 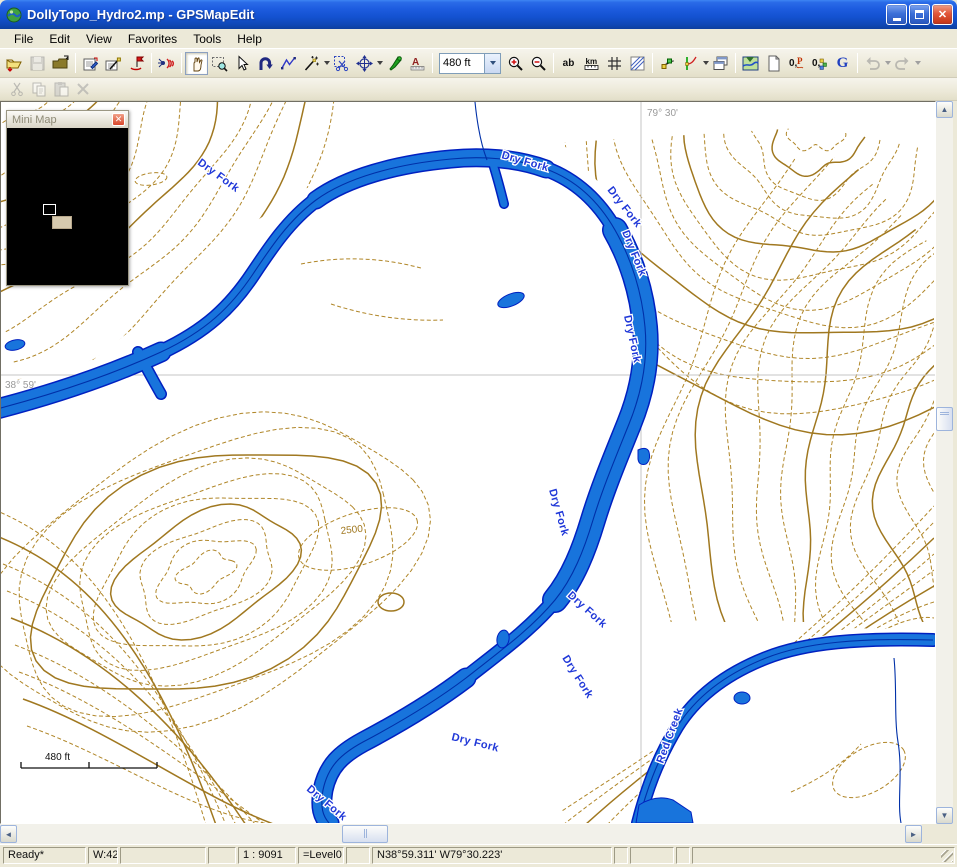 I want to click on edit-nodes-button, so click(x=667, y=63).